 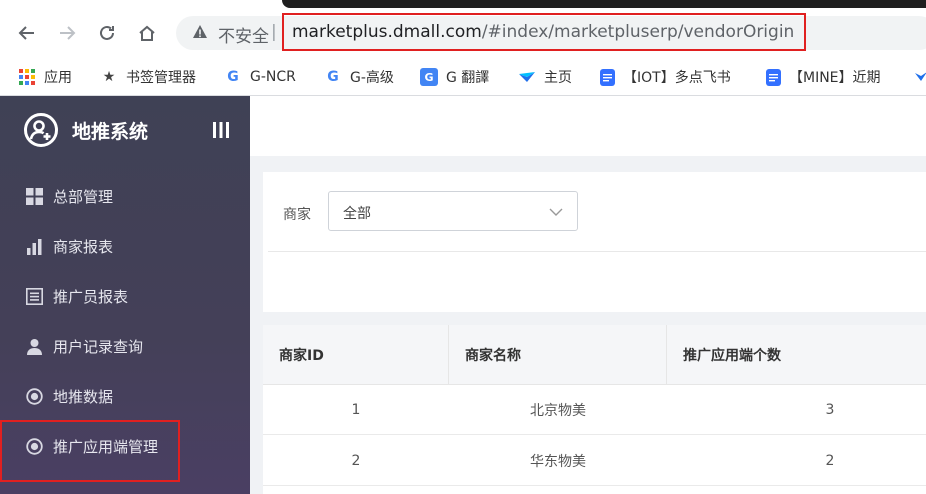 What do you see at coordinates (558, 355) in the screenshot?
I see `column-header-merchant-name: 商家名称` at bounding box center [558, 355].